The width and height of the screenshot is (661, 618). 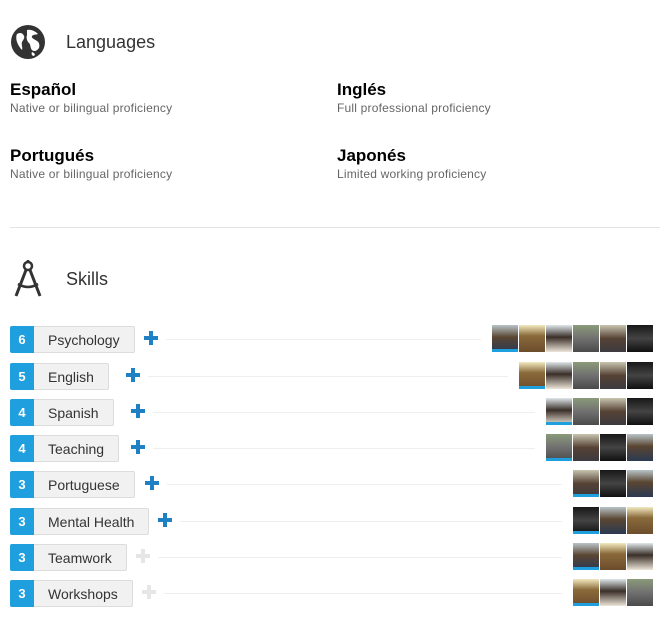 I want to click on skill-pill: 3 Workshops, so click(x=71, y=593).